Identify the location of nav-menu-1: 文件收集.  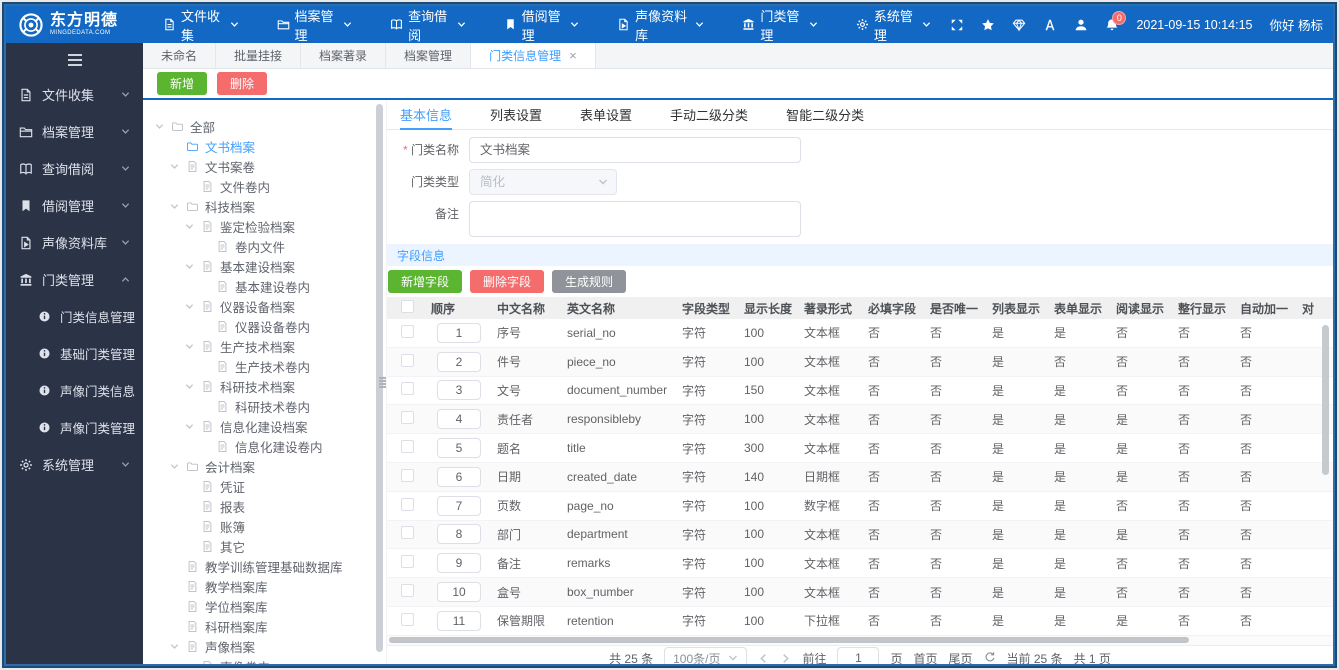
(201, 24).